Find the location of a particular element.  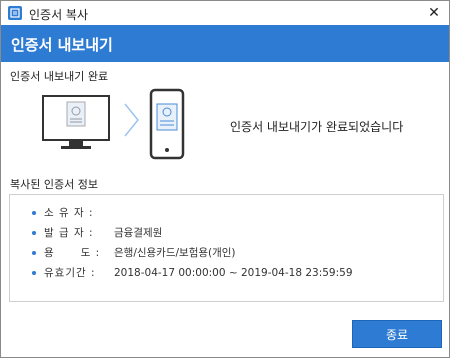

titlebar: 인증서 복사 ✕ is located at coordinates (225, 13).